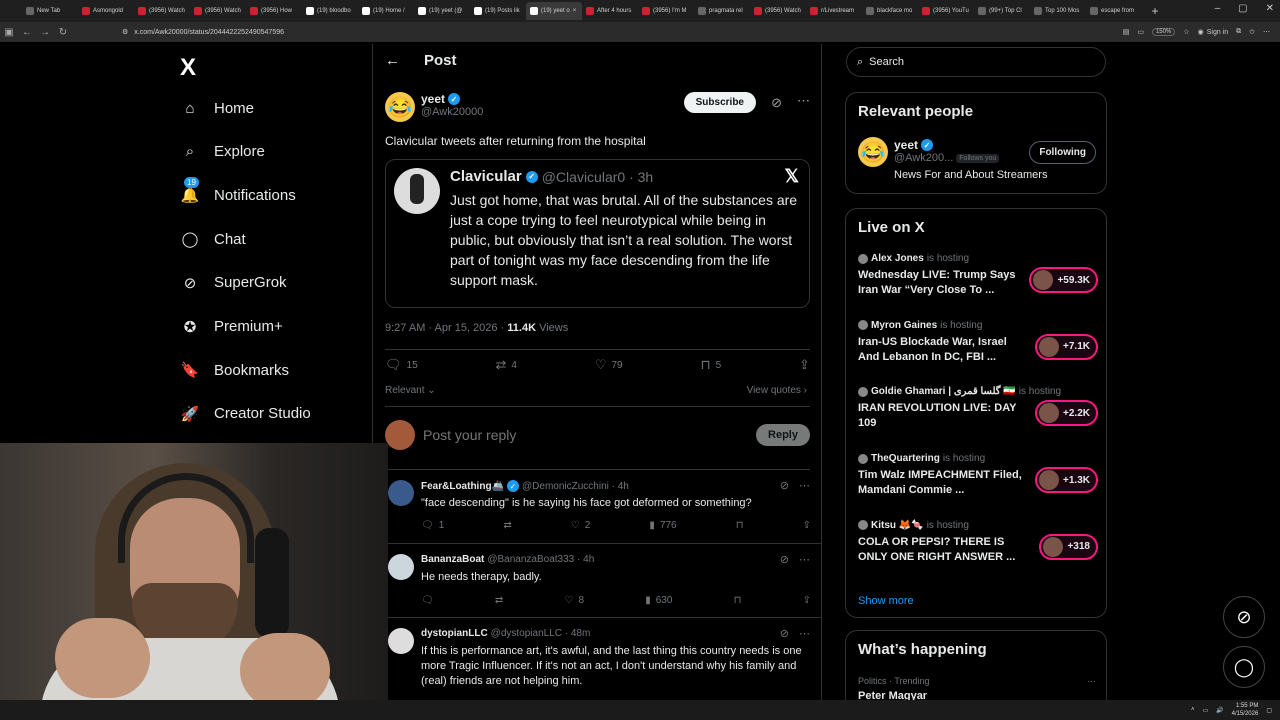 The height and width of the screenshot is (720, 1280). Describe the element at coordinates (27, 32) in the screenshot. I see `back-icon: ←` at that location.